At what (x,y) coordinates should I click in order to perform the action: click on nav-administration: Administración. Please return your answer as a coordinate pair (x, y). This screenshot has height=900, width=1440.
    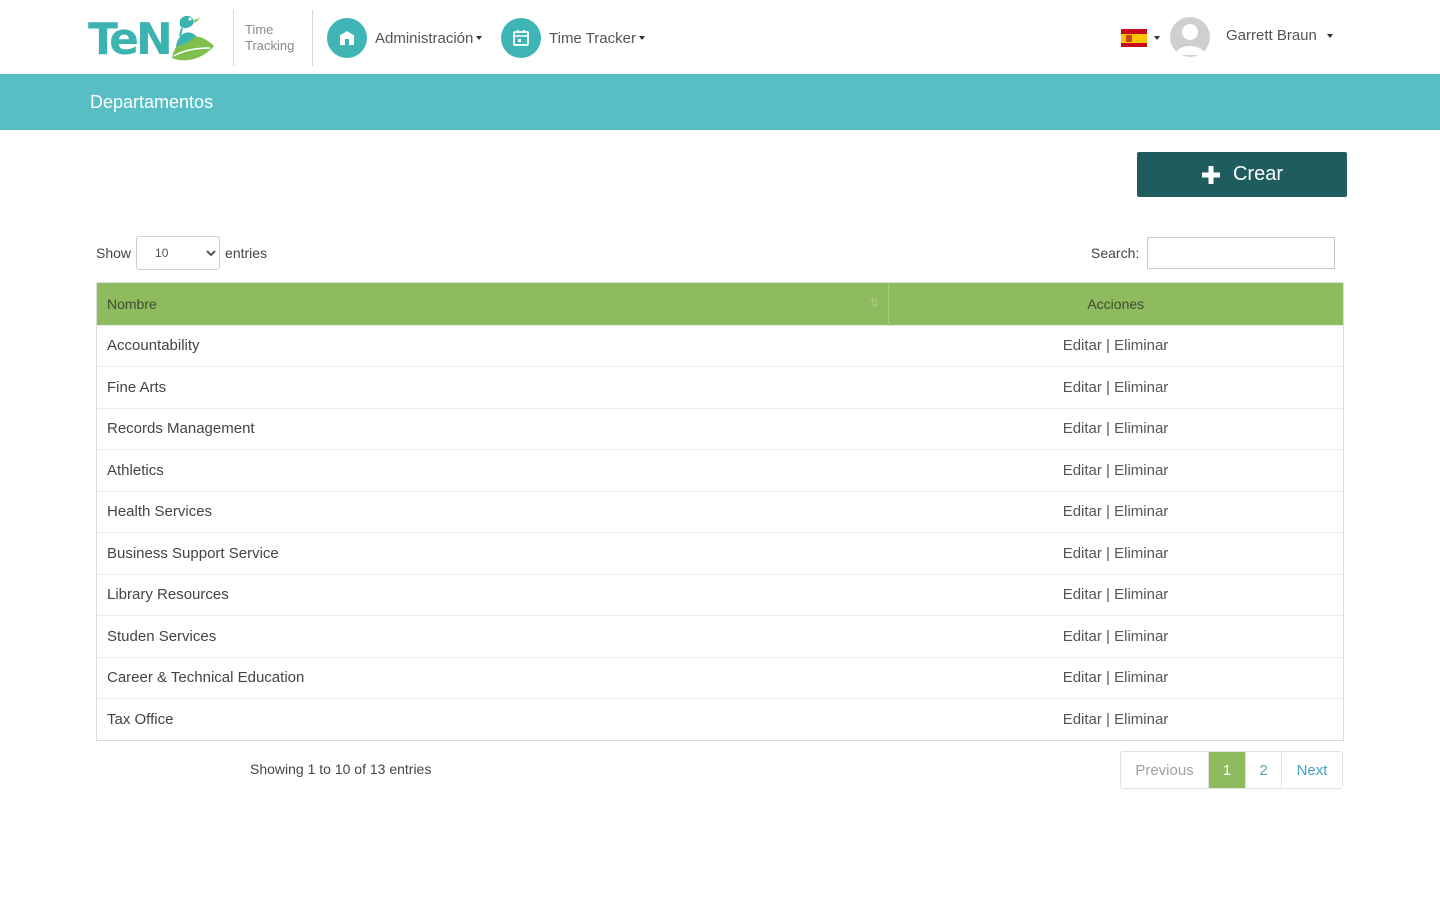
    Looking at the image, I should click on (405, 38).